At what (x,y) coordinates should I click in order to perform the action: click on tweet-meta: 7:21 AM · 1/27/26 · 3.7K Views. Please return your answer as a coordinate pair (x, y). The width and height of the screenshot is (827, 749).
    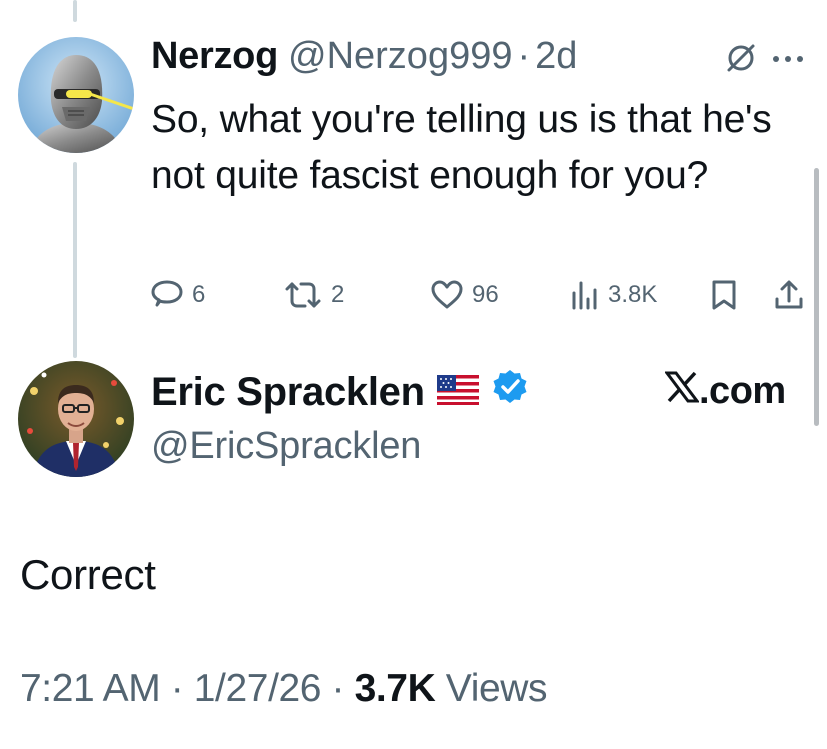
    Looking at the image, I should click on (284, 689).